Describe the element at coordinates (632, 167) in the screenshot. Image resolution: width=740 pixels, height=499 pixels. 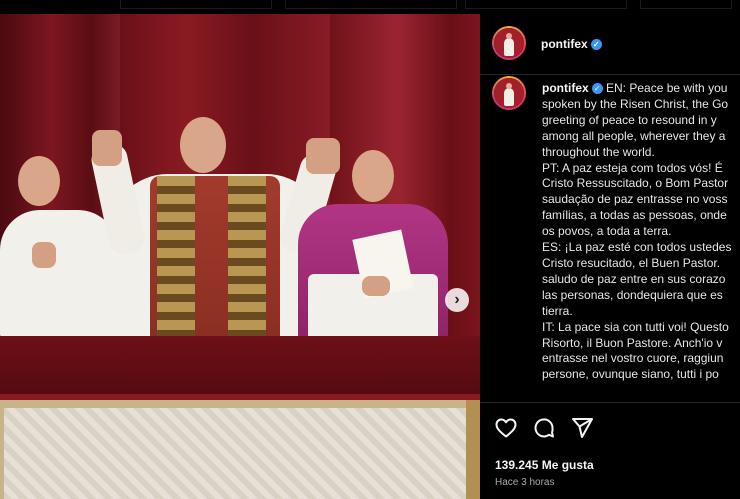
I see `caption-line: PT: A paz esteja com todos vós! É` at that location.